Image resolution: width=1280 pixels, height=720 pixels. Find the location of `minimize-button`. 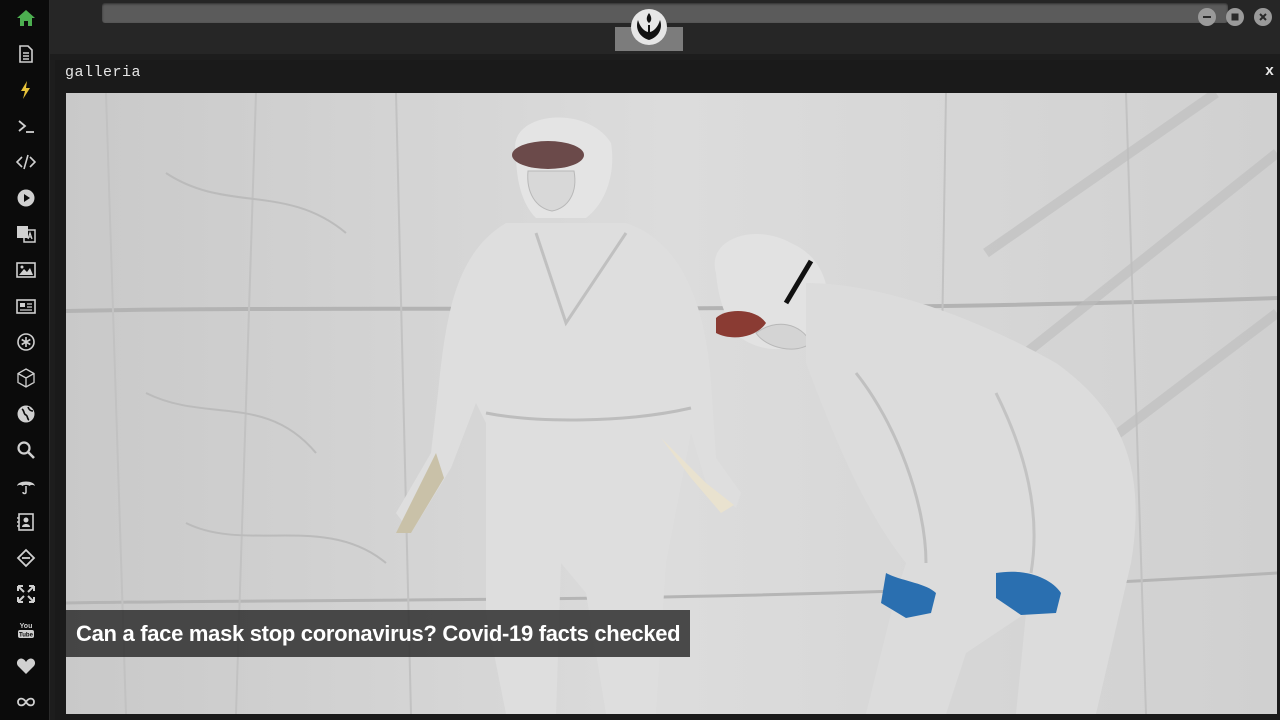

minimize-button is located at coordinates (1207, 17).